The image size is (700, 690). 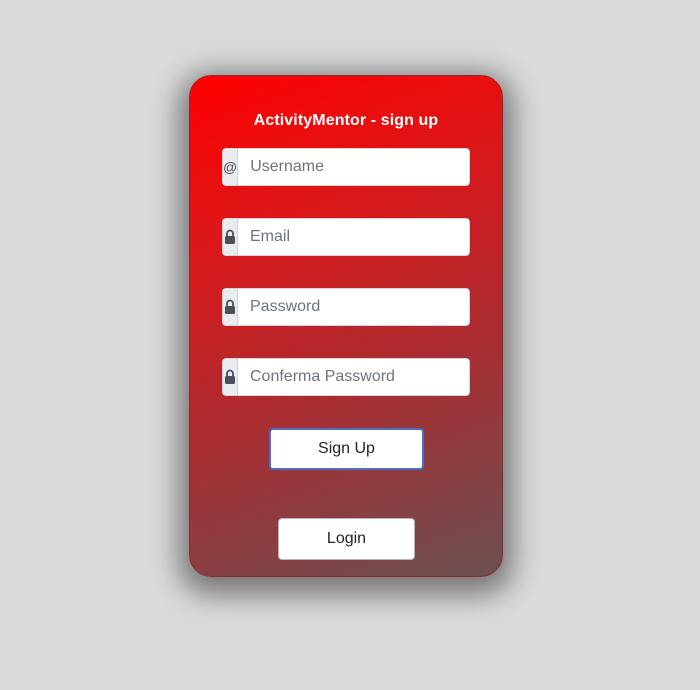 What do you see at coordinates (346, 449) in the screenshot?
I see `signup-button: Sign Up` at bounding box center [346, 449].